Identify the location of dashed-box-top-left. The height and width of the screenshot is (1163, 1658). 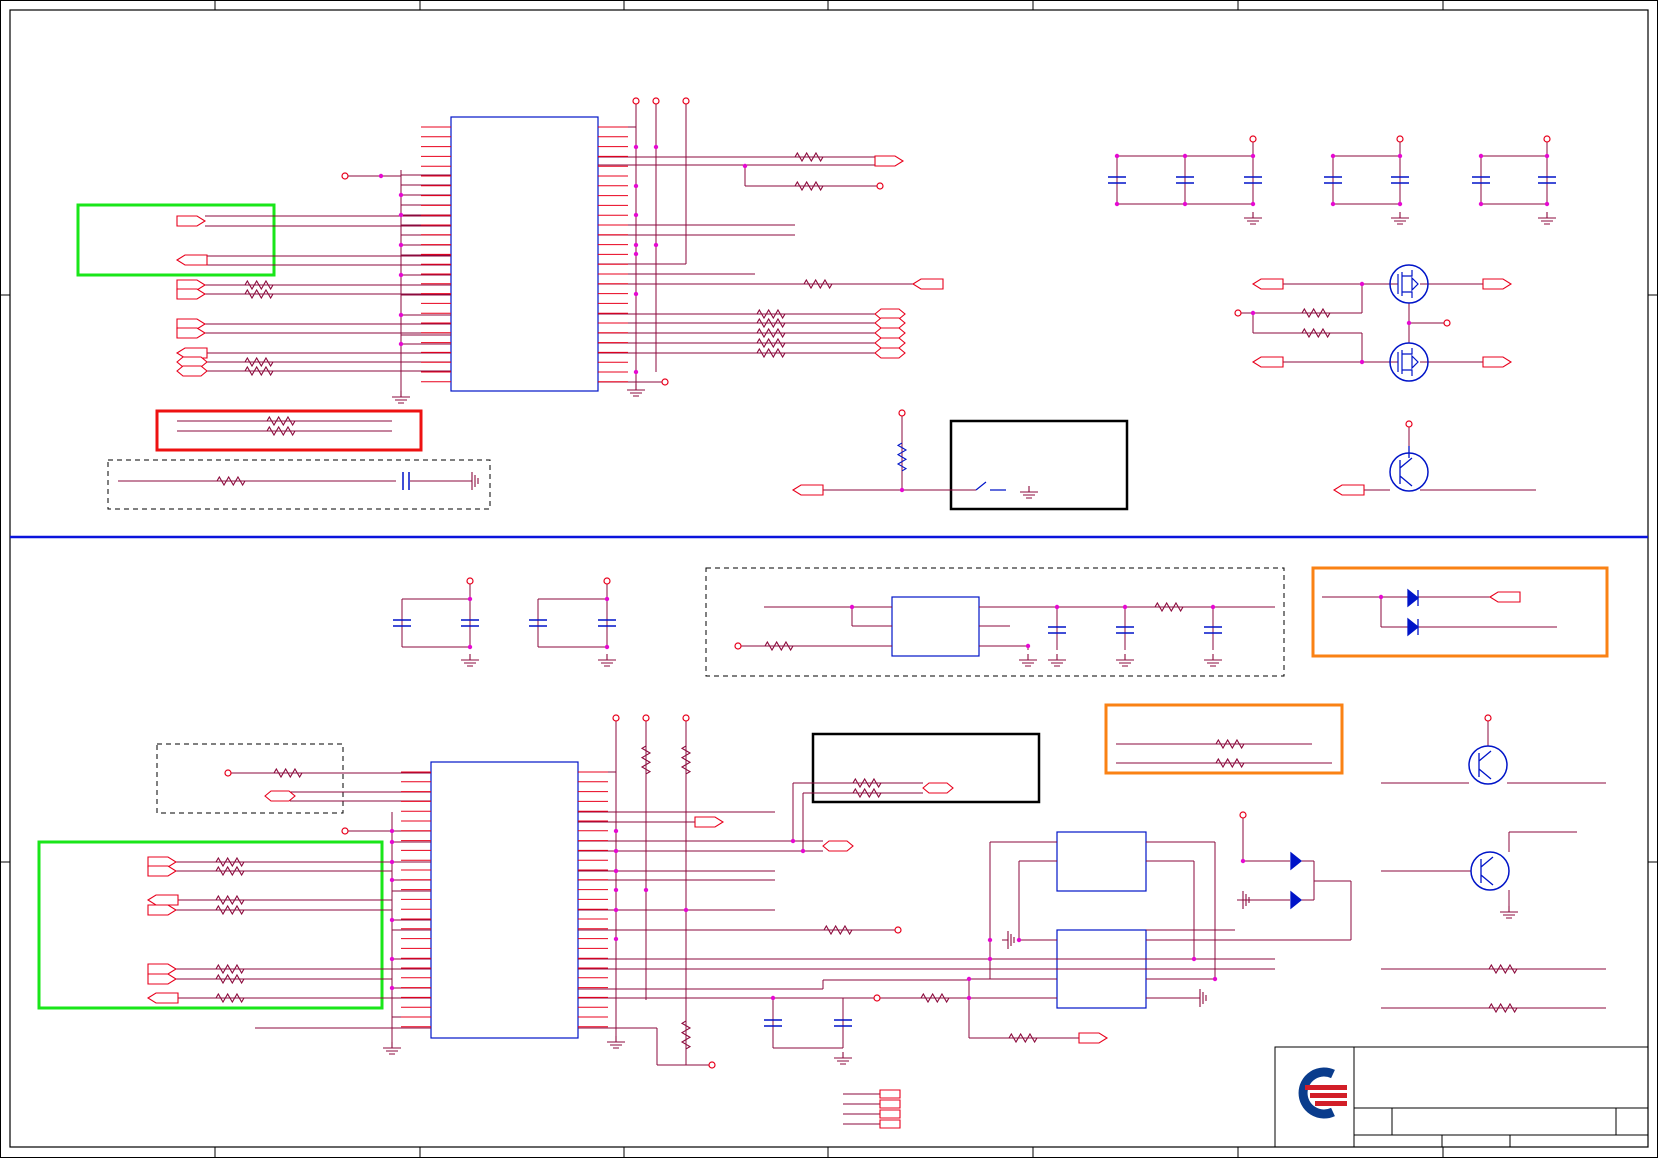
(299, 484).